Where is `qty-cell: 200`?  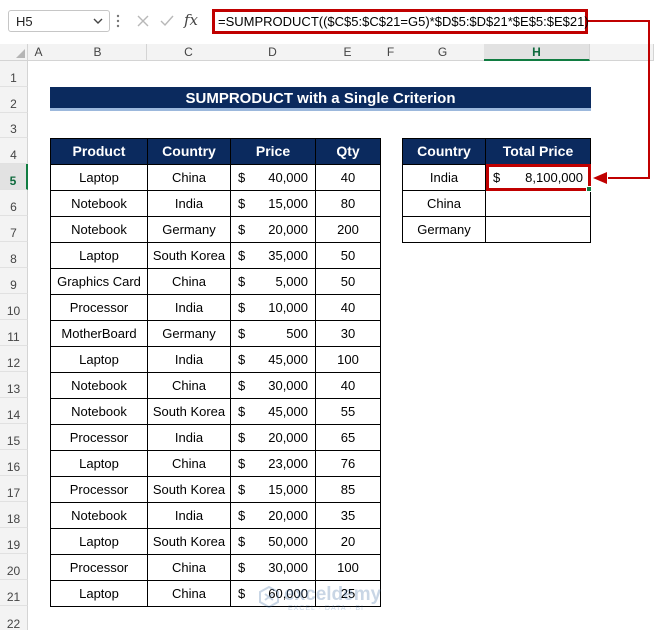
qty-cell: 200 is located at coordinates (348, 229).